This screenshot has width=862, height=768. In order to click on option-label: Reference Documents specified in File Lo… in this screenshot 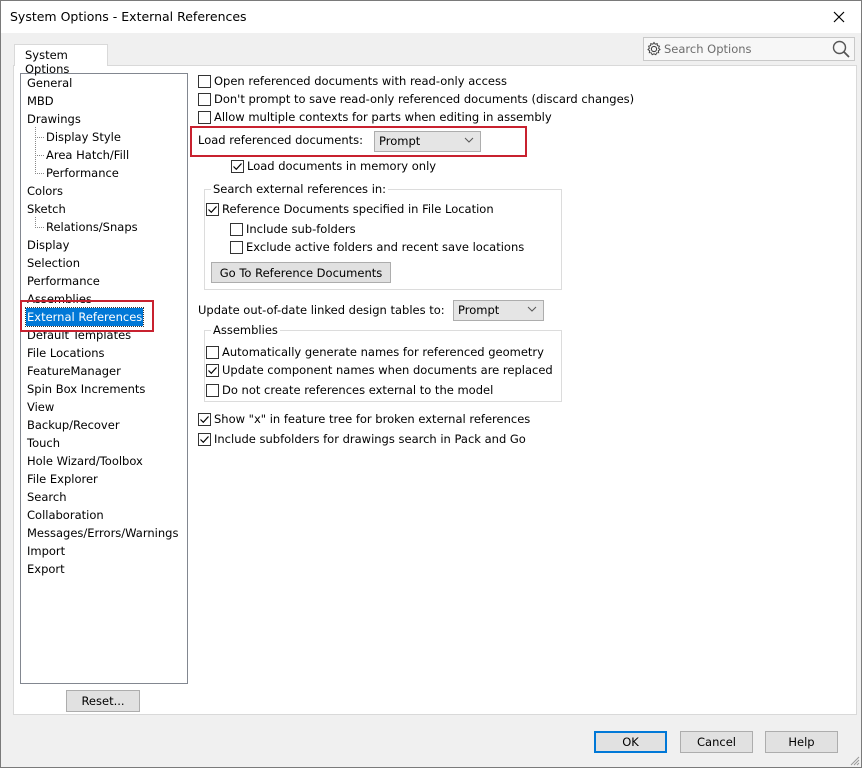, I will do `click(358, 209)`.